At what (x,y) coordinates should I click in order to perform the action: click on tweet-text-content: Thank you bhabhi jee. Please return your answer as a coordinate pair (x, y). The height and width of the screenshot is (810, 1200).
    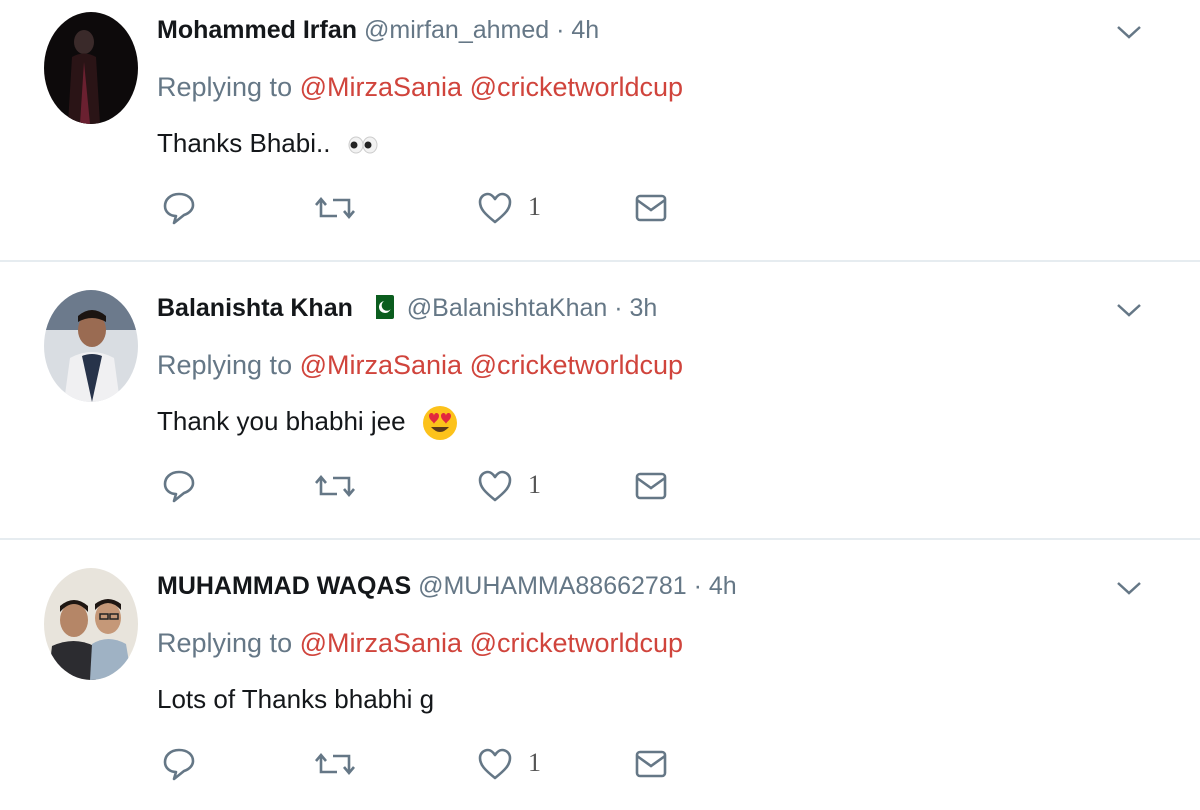
    Looking at the image, I should click on (281, 421).